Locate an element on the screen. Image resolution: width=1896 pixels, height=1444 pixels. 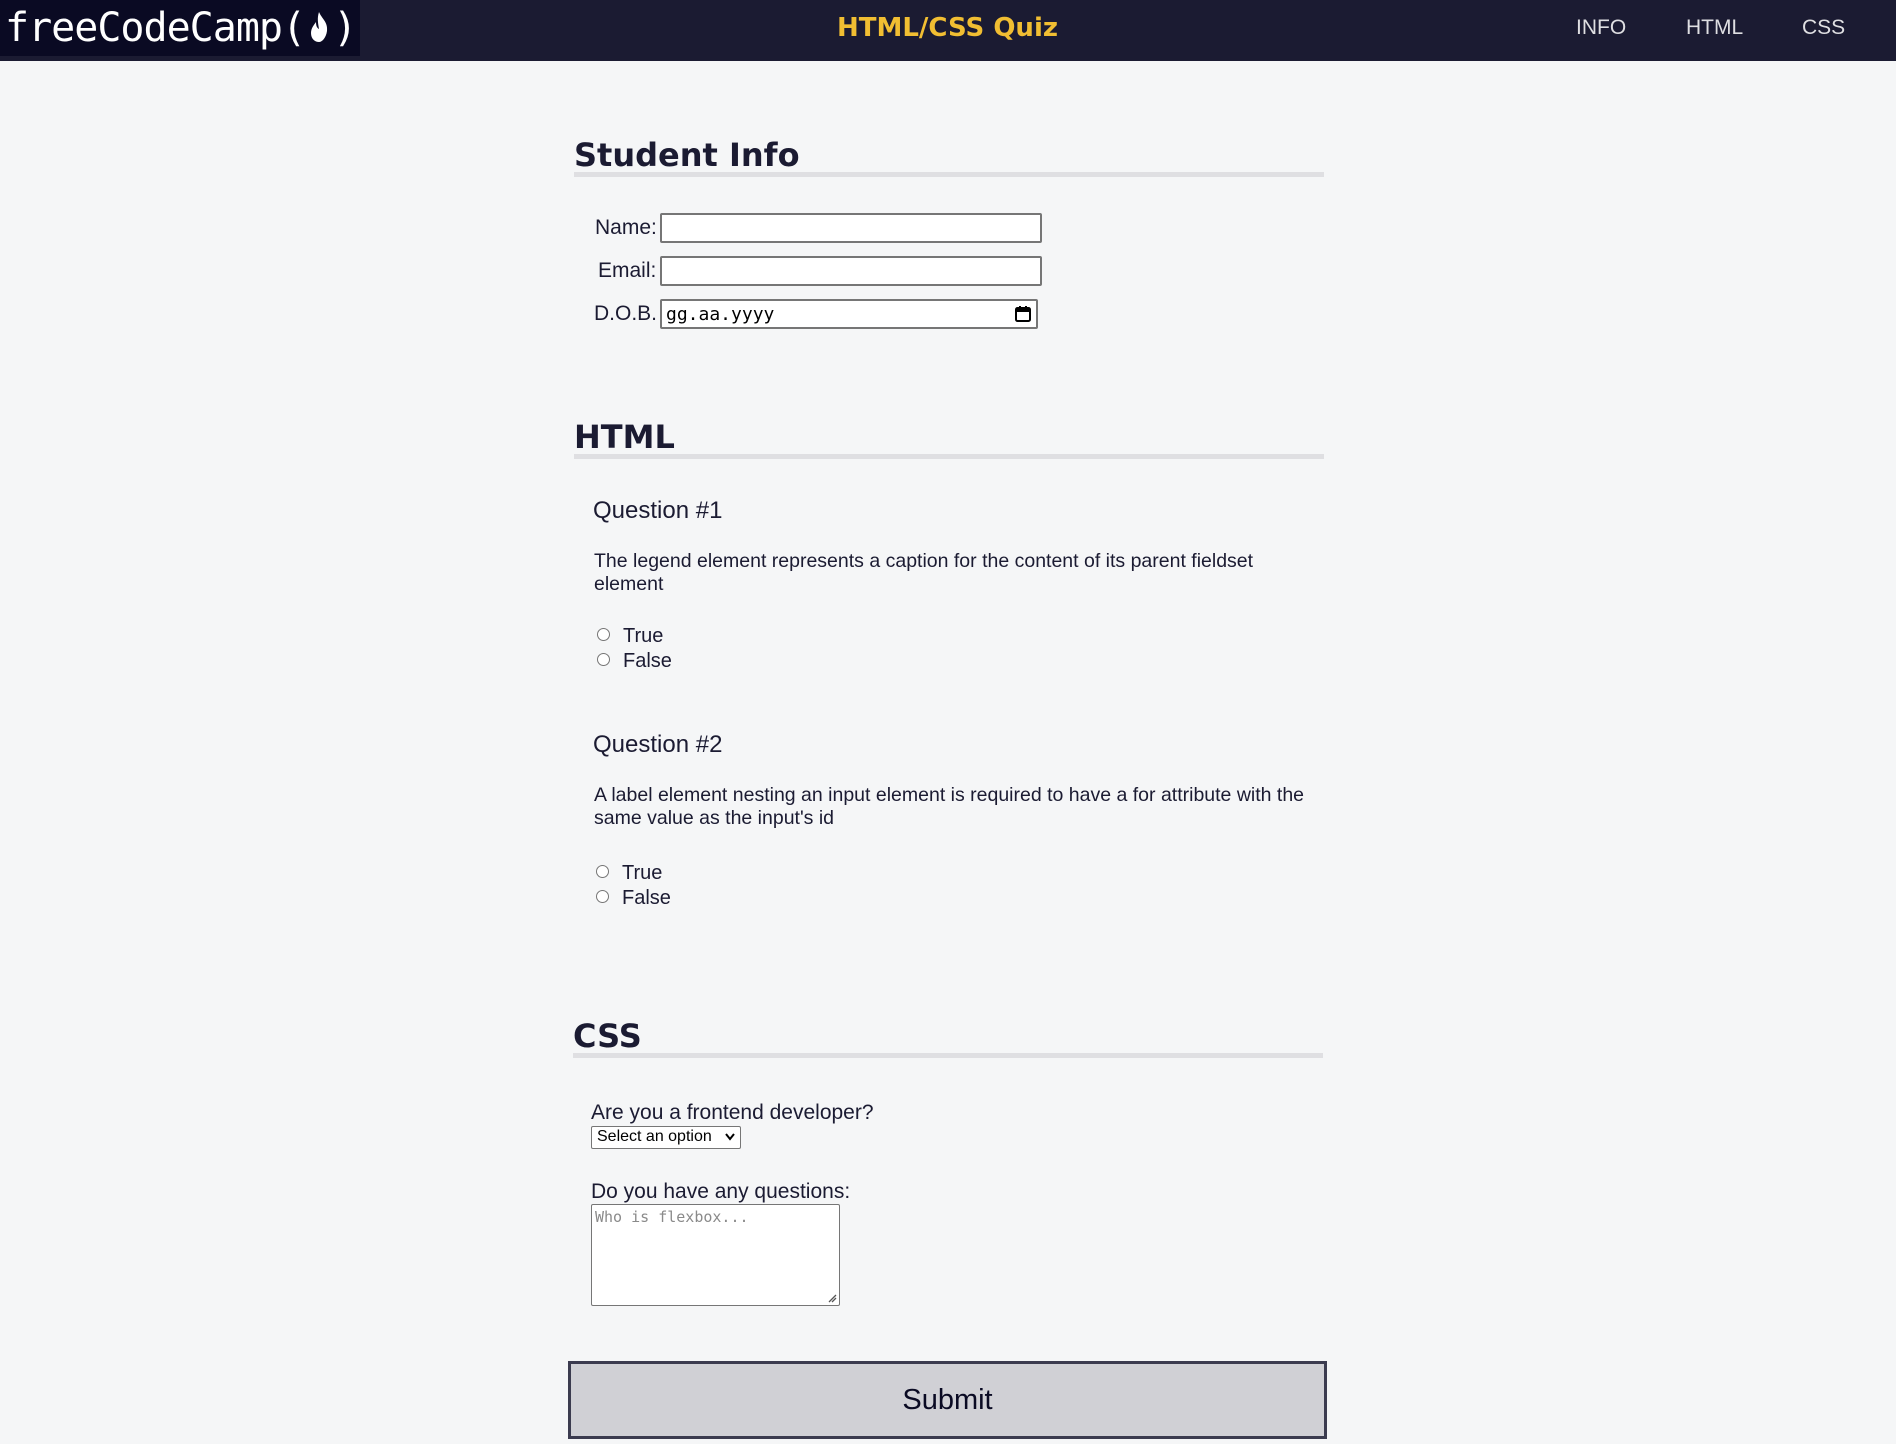
question-2-true-label: True is located at coordinates (642, 873).